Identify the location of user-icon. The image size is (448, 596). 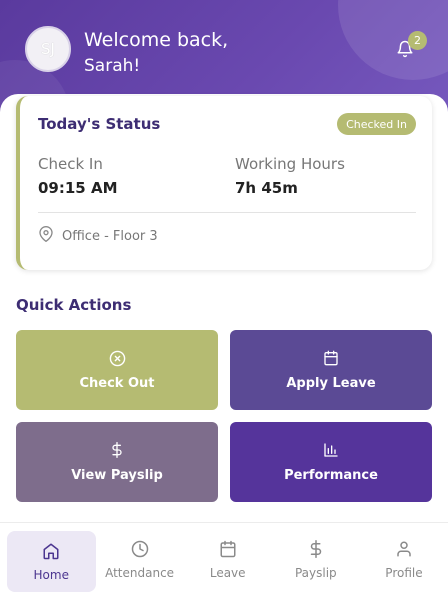
(404, 549).